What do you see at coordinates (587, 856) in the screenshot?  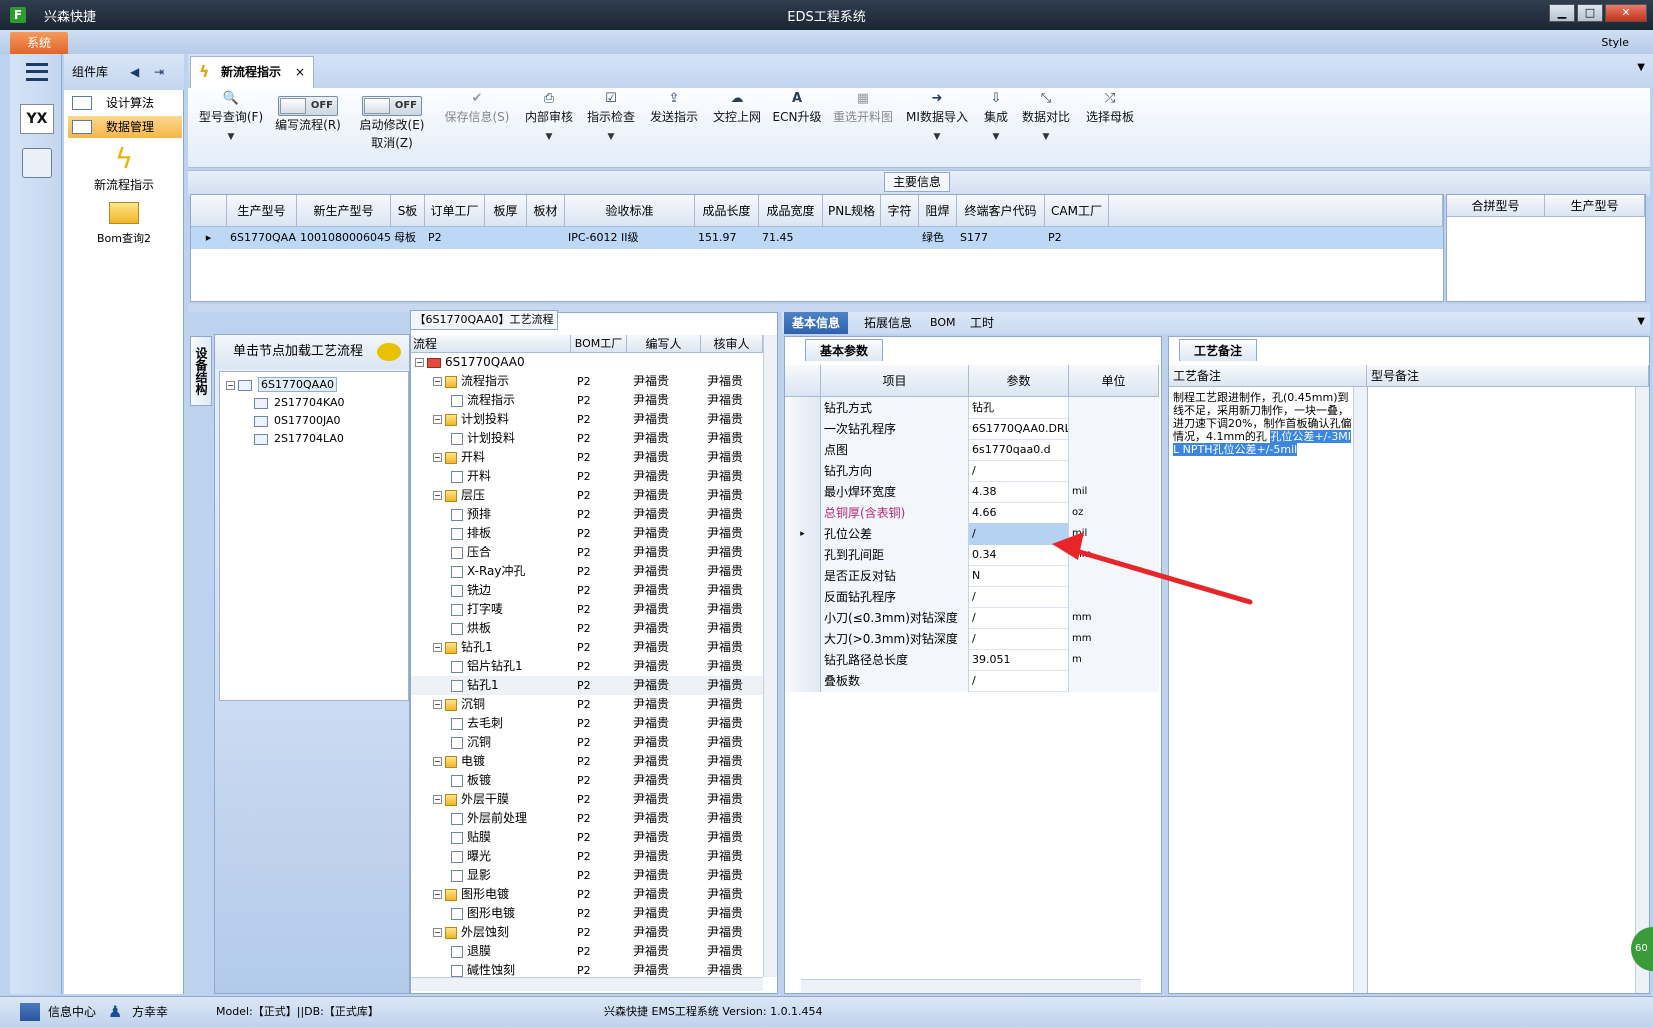 I see `flow-row: 曝光 P2 尹福贵 尹福贵` at bounding box center [587, 856].